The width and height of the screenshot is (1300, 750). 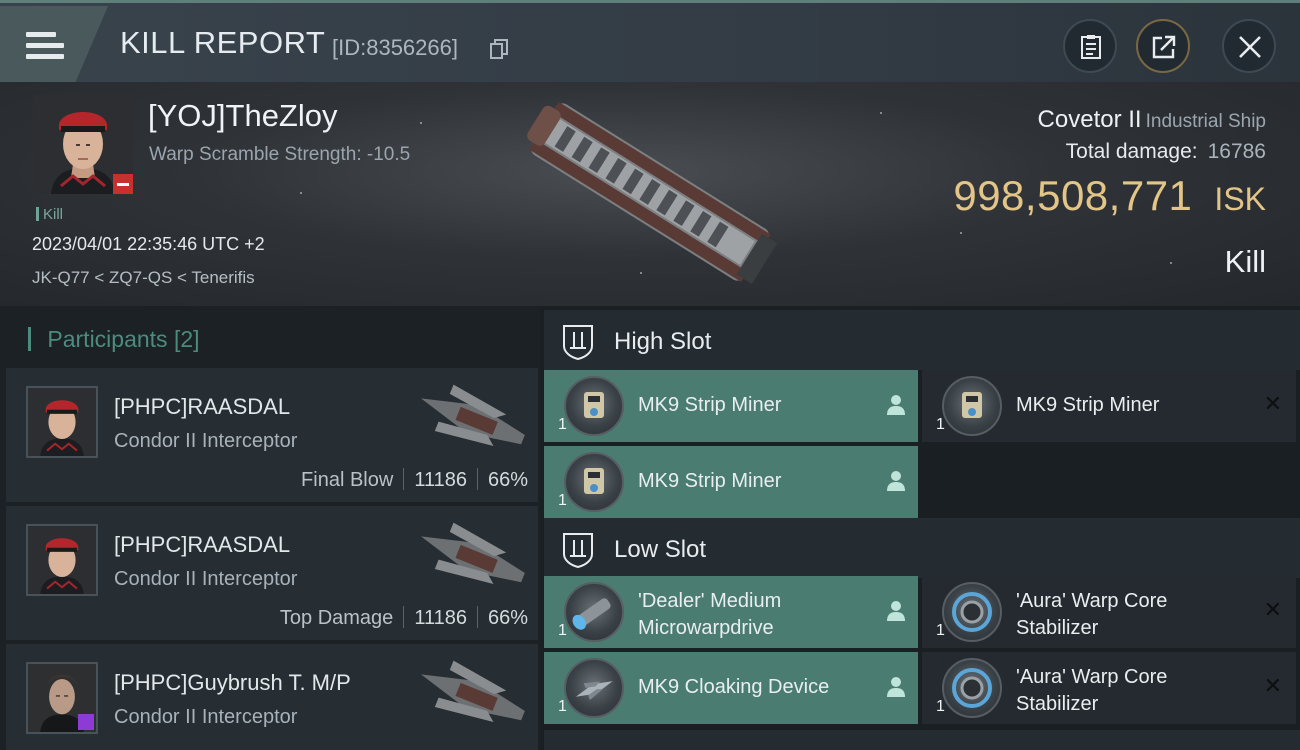 What do you see at coordinates (710, 614) in the screenshot?
I see `module-name: 'Dealer' Medium Microwarpdrive` at bounding box center [710, 614].